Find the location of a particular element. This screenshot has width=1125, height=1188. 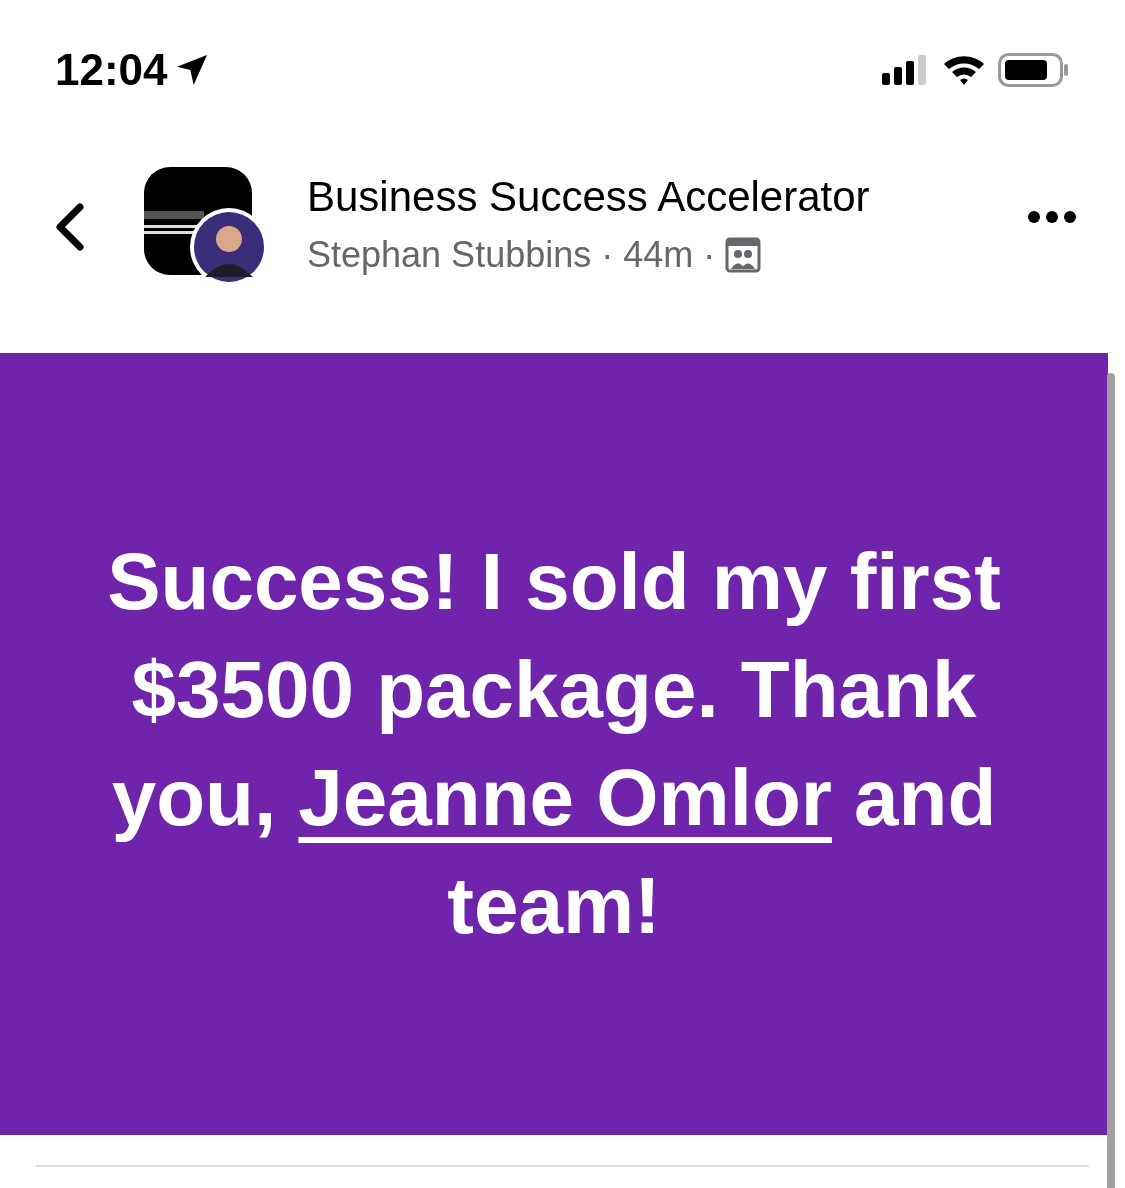

scrollbar is located at coordinates (1111, 780).